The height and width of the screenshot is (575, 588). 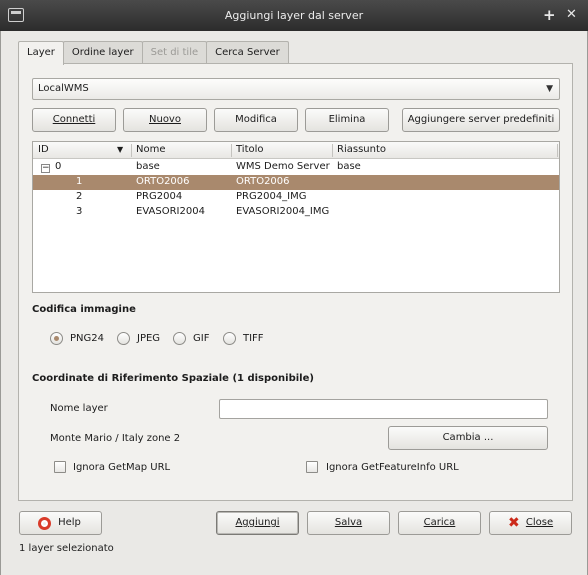 I want to click on server-select-value: LocalWMS, so click(x=63, y=88).